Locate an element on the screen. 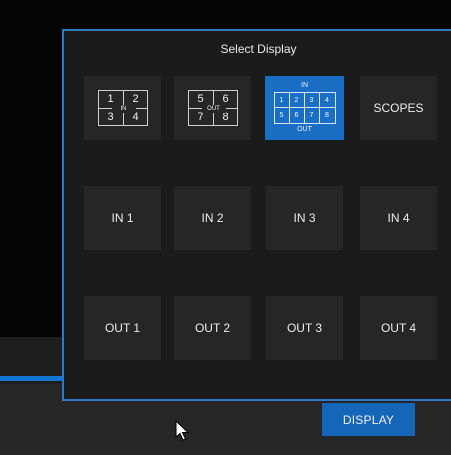 The image size is (451, 455). active-indicator-bar is located at coordinates (35, 378).